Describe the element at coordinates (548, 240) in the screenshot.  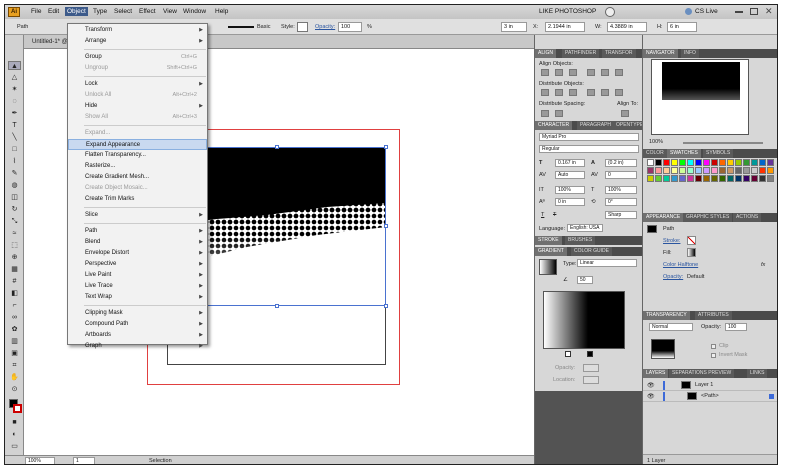
I see `tab-stroke: STROKE` at that location.